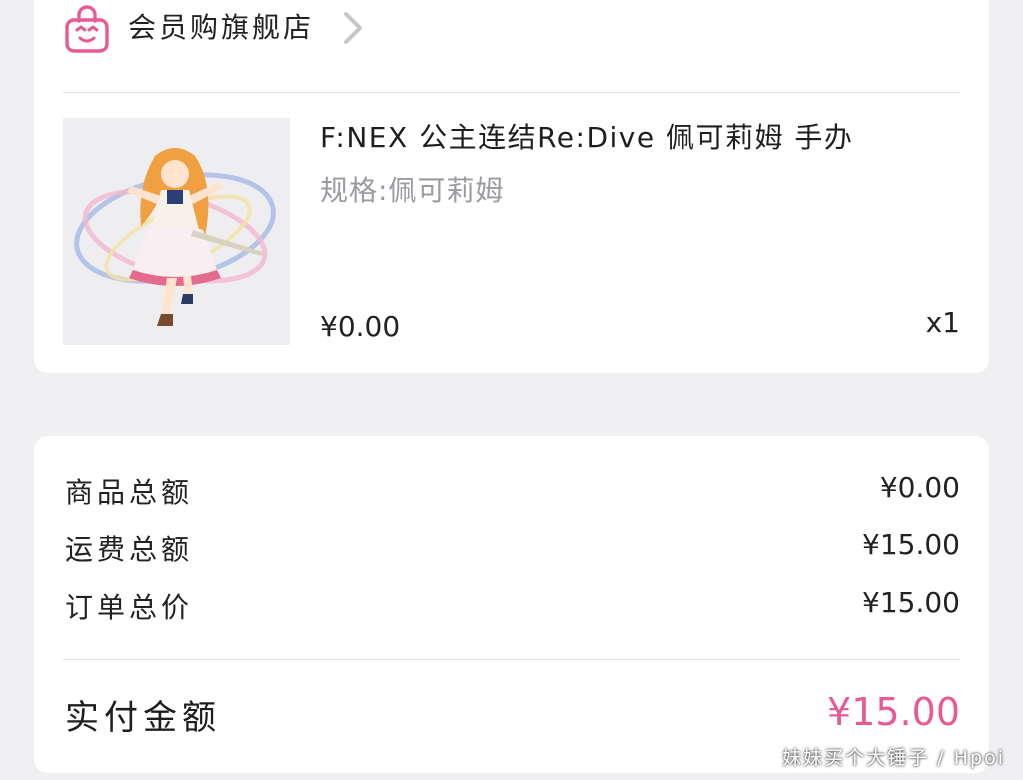 The image size is (1023, 780). I want to click on shipping-total-value: ¥15.00, so click(911, 544).